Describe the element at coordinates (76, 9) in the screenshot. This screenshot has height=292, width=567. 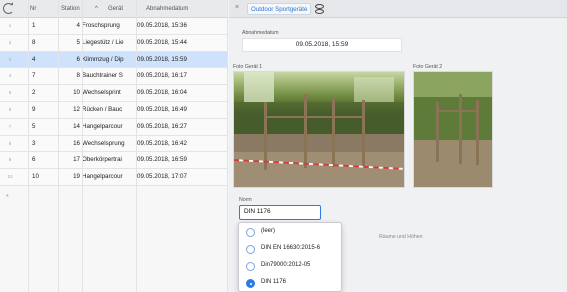
I see `column-header-station: Station` at that location.